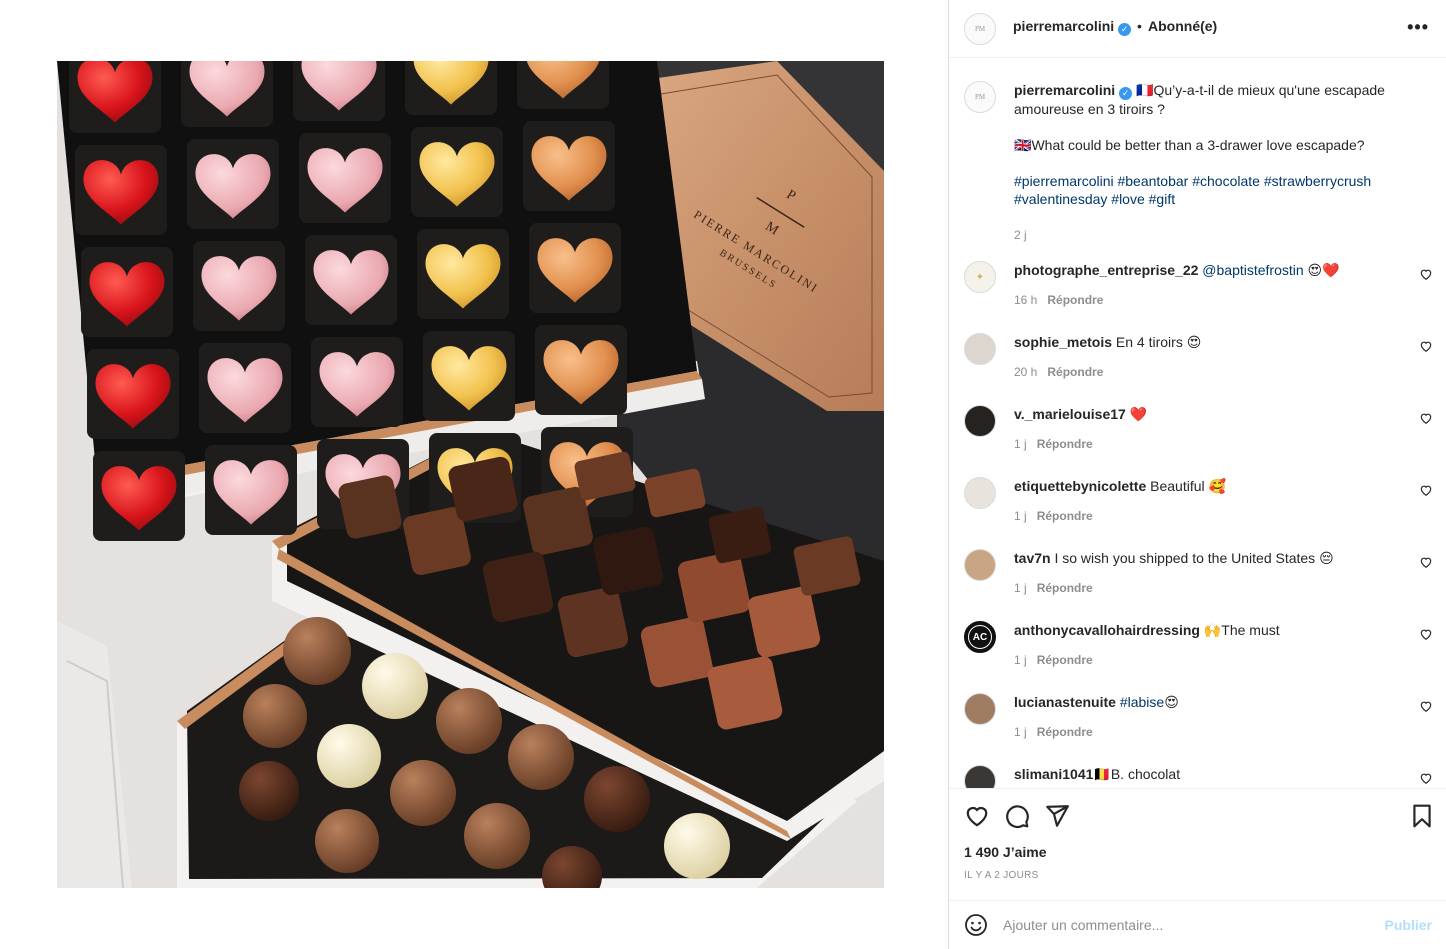 This screenshot has height=949, width=1446. What do you see at coordinates (980, 277) in the screenshot?
I see `commenter-avatar: ✦` at bounding box center [980, 277].